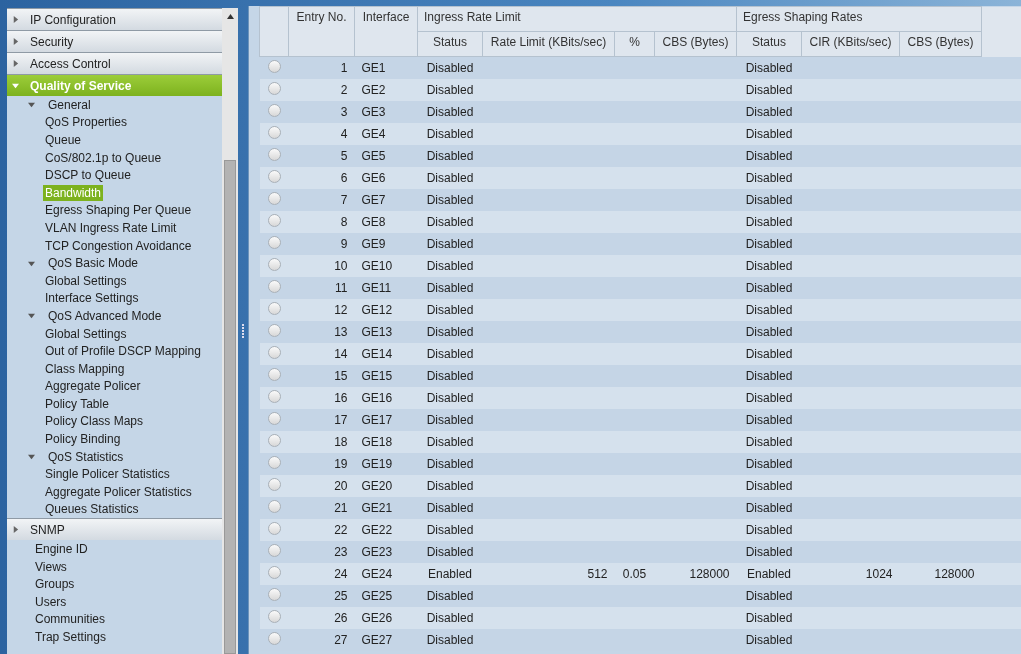 The width and height of the screenshot is (1021, 654). I want to click on menu-item: Class Mapping, so click(85, 368).